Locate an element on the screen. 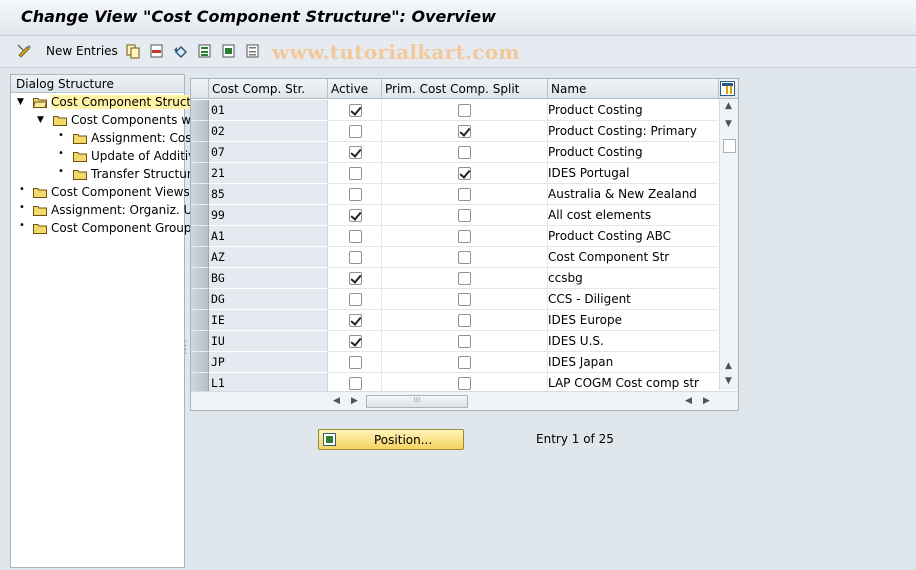  table-row: 99 All cost elements is located at coordinates (454, 215).